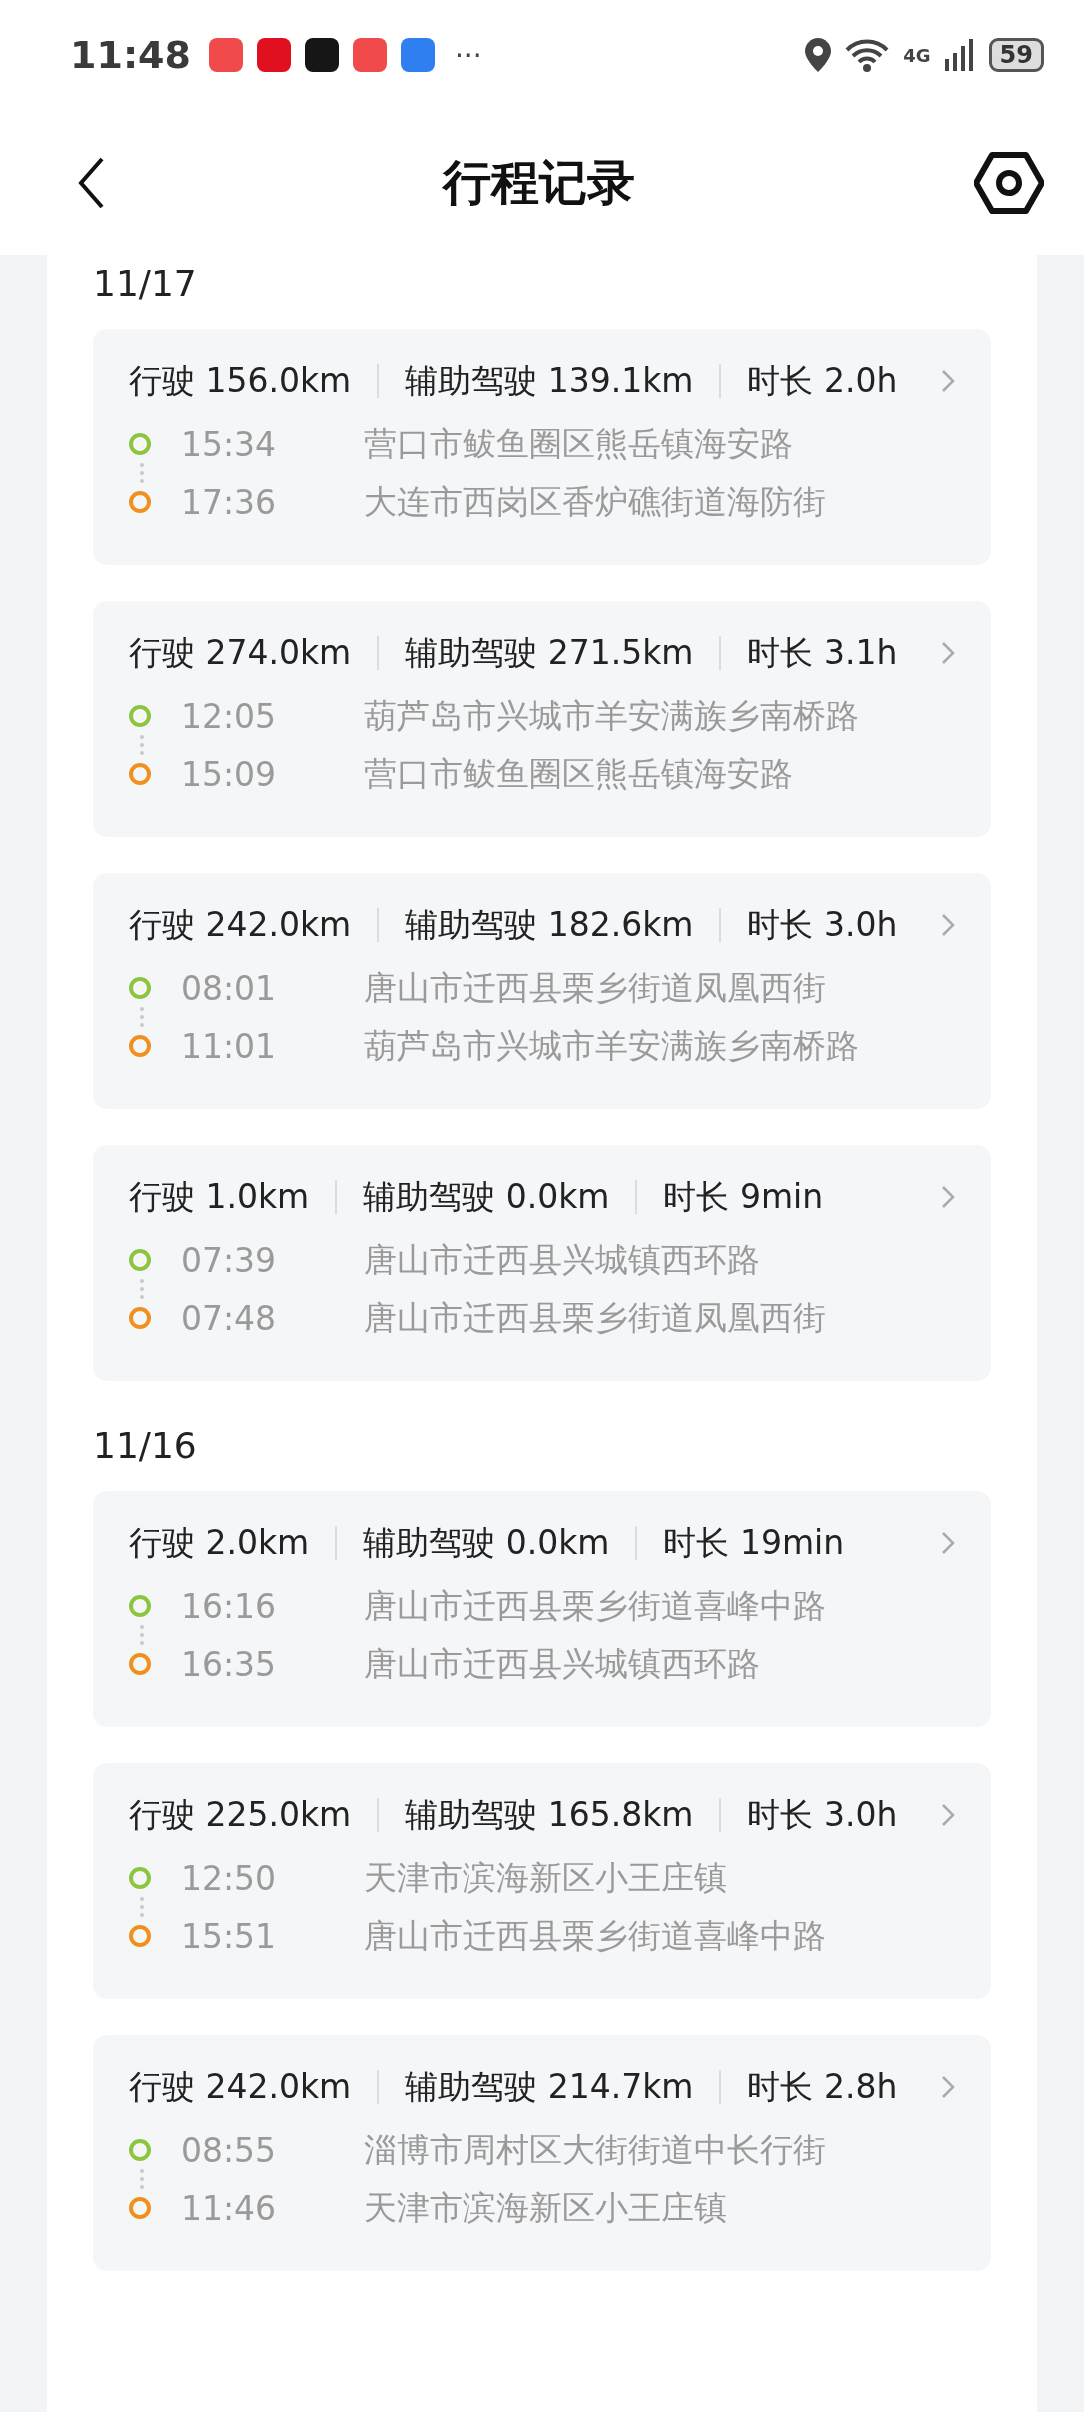 The image size is (1084, 2412). What do you see at coordinates (1016, 55) in the screenshot?
I see `battery-level: 59` at bounding box center [1016, 55].